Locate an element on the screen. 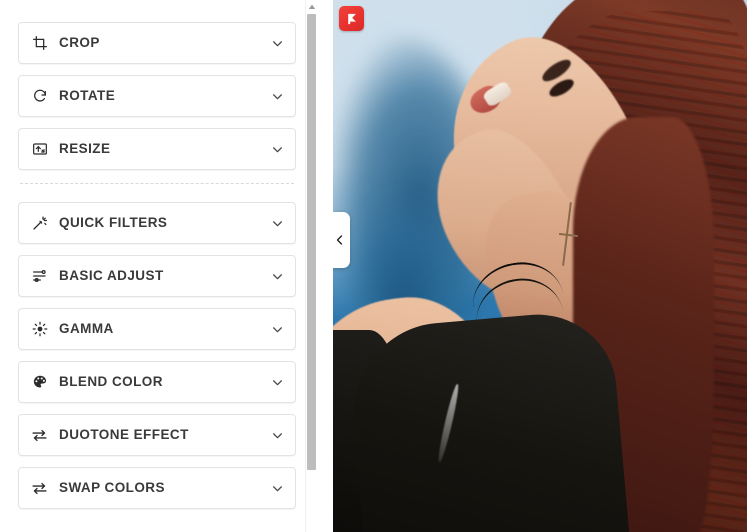  tool-label: GAMMA is located at coordinates (86, 329).